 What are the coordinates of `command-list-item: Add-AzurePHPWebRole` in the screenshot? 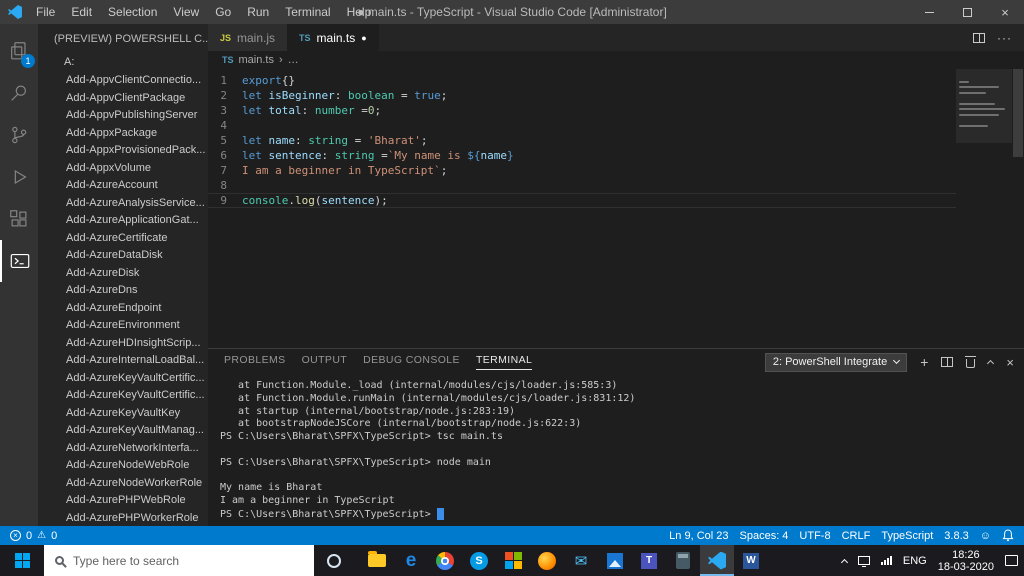 It's located at (123, 501).